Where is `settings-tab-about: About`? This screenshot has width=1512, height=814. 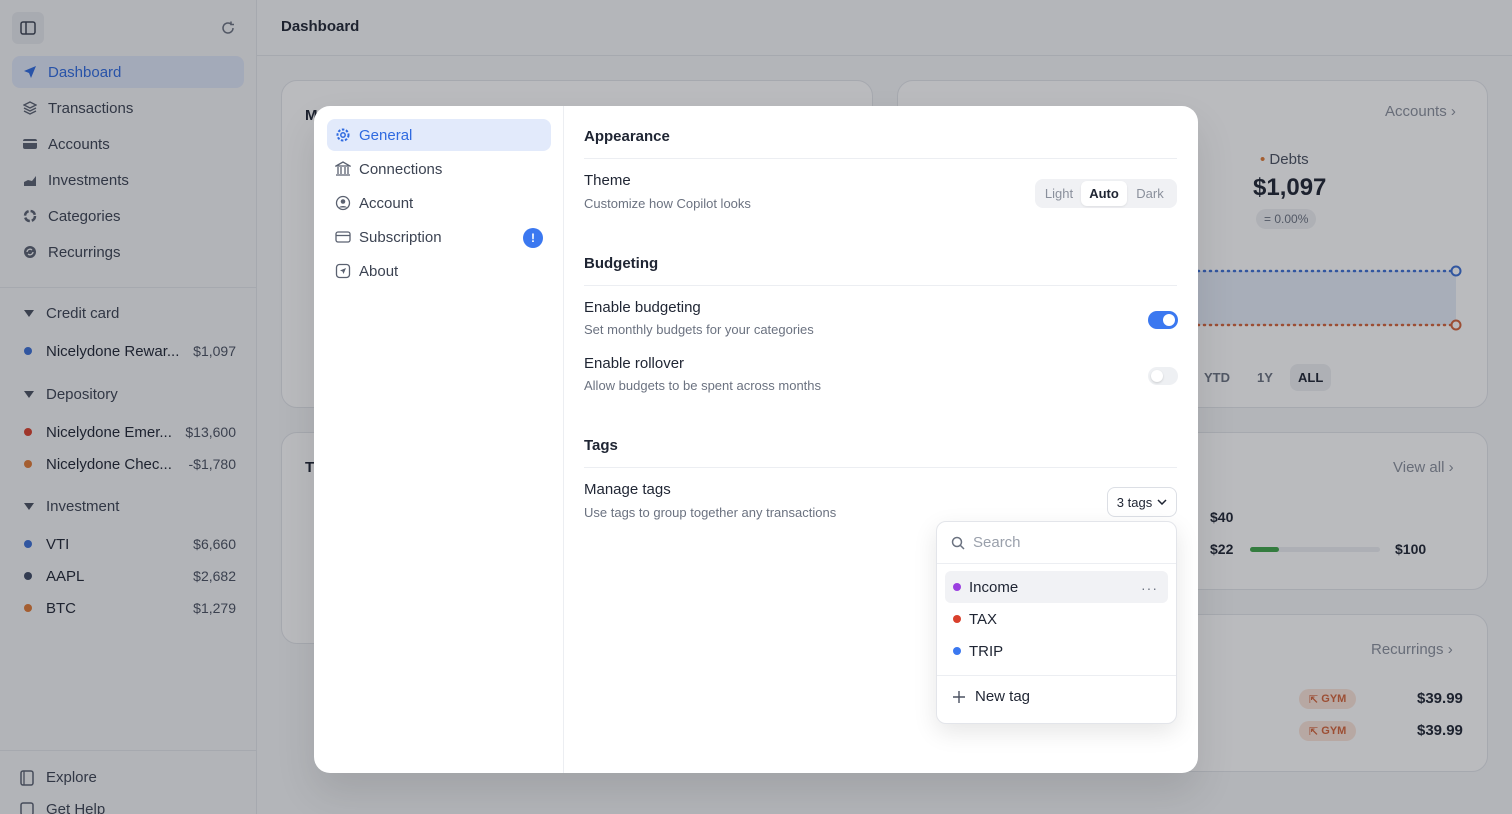
settings-tab-about: About is located at coordinates (439, 271).